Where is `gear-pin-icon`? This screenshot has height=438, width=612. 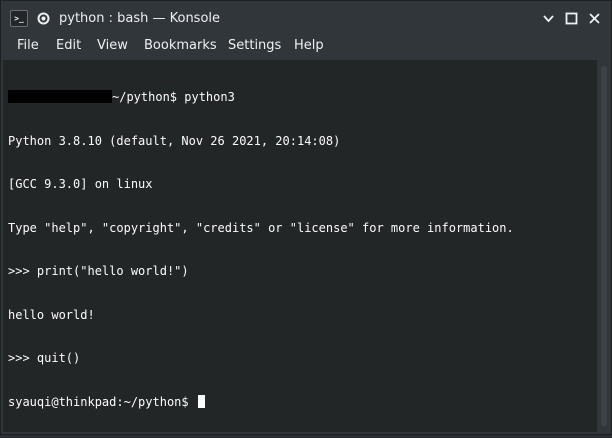 gear-pin-icon is located at coordinates (43, 18).